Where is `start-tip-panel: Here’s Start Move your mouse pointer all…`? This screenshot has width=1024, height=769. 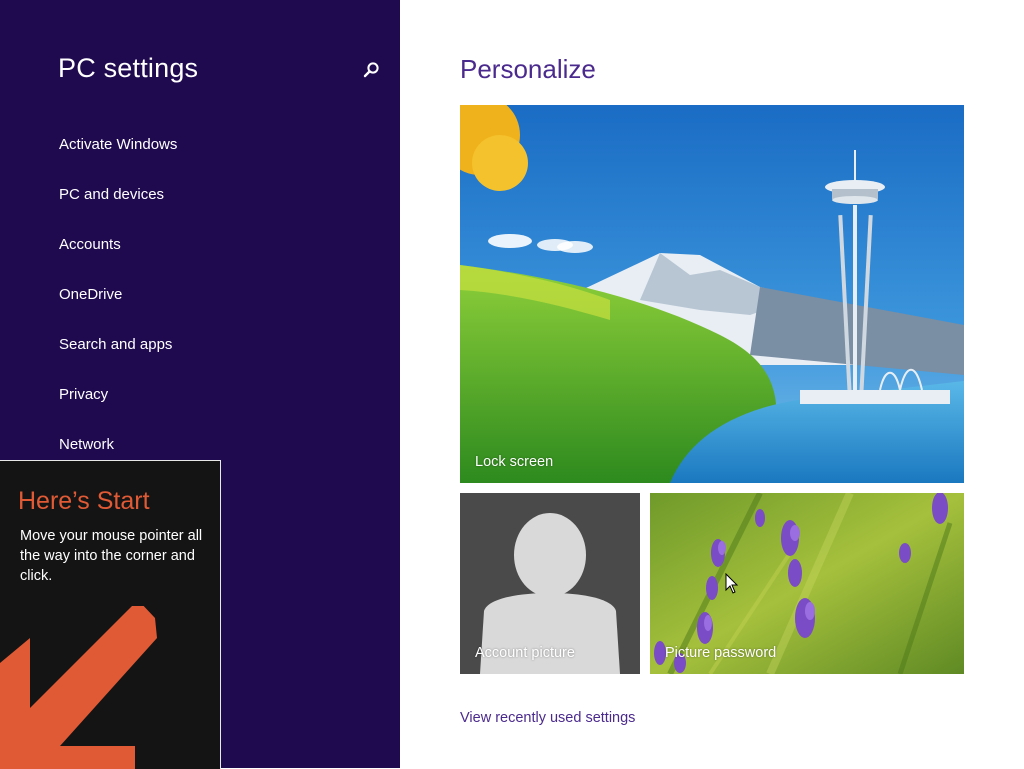
start-tip-panel: Here’s Start Move your mouse pointer all… is located at coordinates (110, 614).